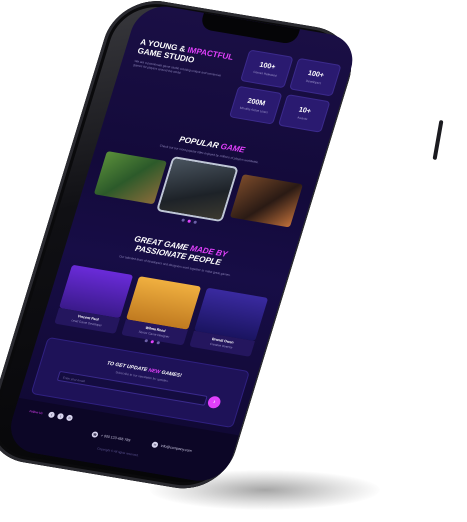  I want to click on facebook-icon: f, so click(51, 415).